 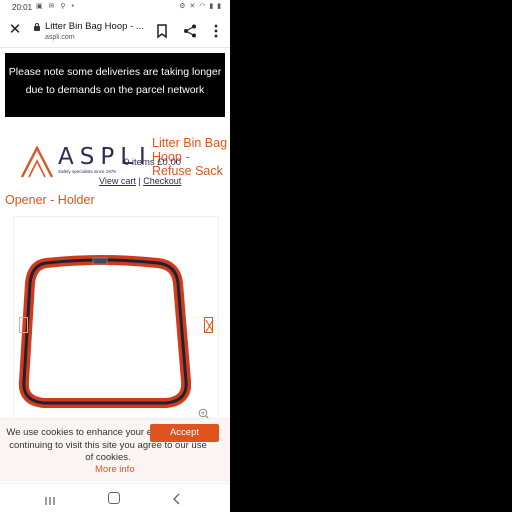 I want to click on more-vert-icon, so click(x=216, y=31).